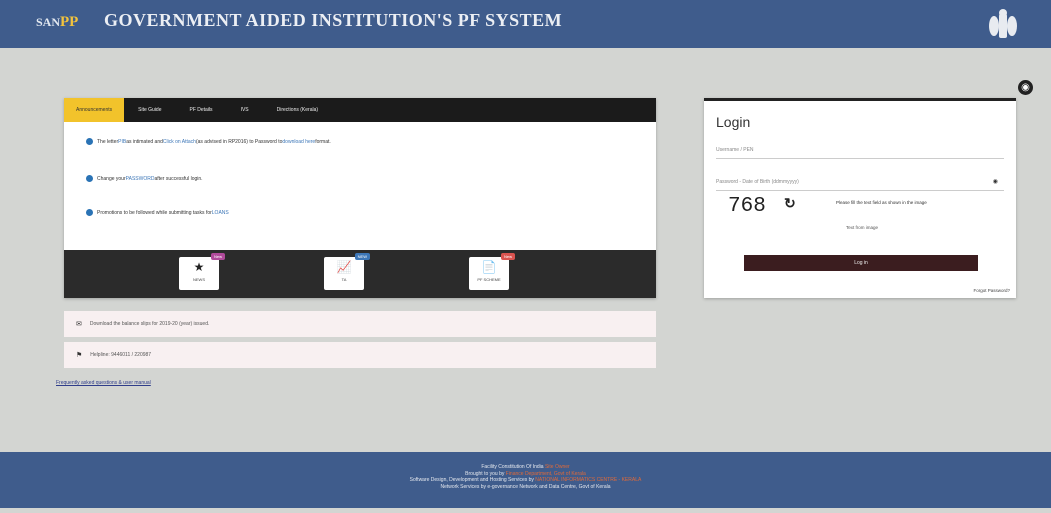 This screenshot has height=513, width=1051. Describe the element at coordinates (298, 142) in the screenshot. I see `announcement-link: download here` at that location.